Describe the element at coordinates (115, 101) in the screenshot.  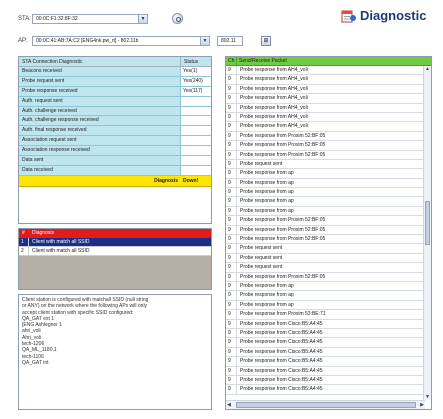
I see `table-row: Auth. request sent` at that location.